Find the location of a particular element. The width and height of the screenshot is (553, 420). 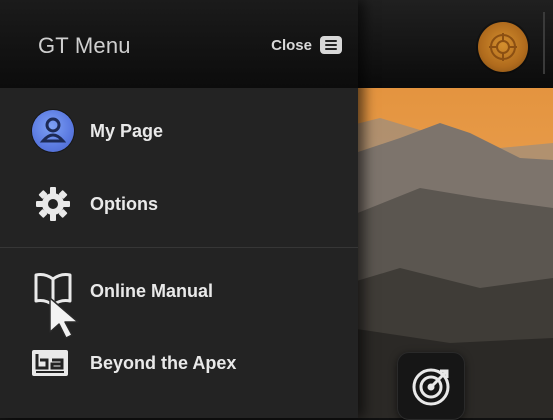

menu-item-online-manual: Online Manual is located at coordinates (179, 290).